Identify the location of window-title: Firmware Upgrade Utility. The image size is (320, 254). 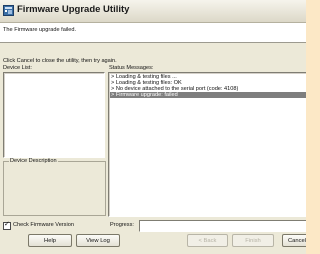
(73, 9).